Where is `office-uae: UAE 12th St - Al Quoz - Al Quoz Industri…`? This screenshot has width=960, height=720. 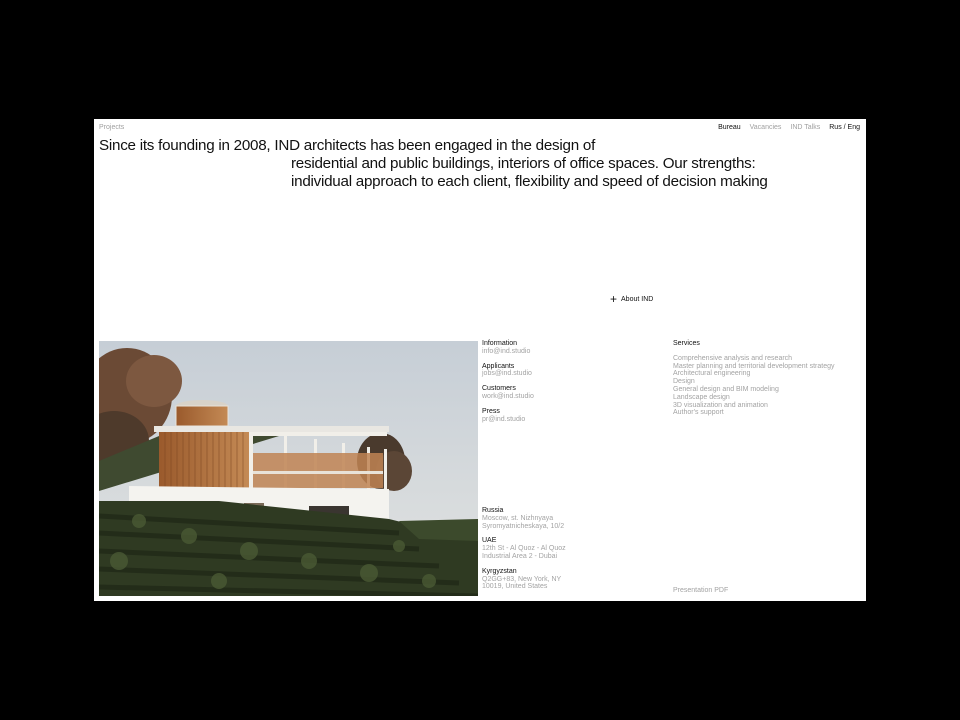
office-uae: UAE 12th St - Al Quoz - Al Quoz Industri… is located at coordinates (572, 548).